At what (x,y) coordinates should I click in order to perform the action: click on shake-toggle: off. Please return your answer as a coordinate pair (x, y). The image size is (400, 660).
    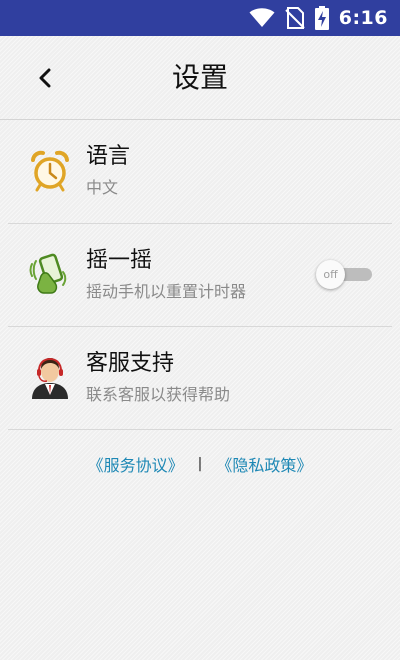
    Looking at the image, I should click on (346, 275).